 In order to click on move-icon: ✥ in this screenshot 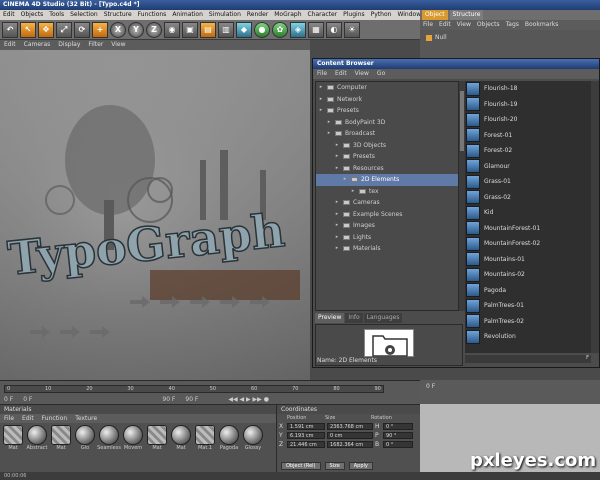, I will do `click(46, 29)`.